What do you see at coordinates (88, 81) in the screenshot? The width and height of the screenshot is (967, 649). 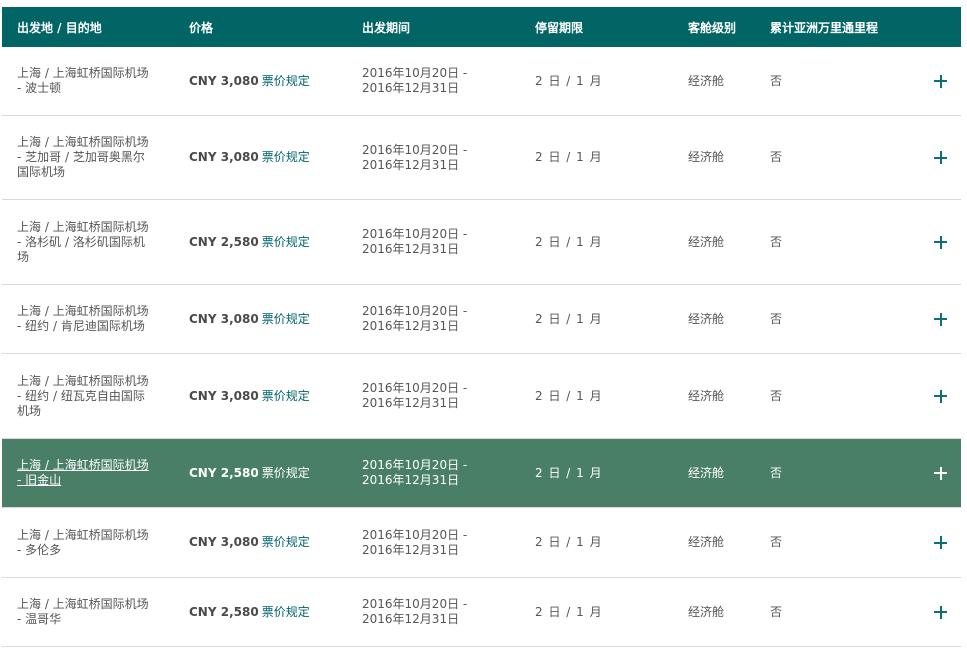 I see `route-cell: 上海 / 上海虹桥国际机场 - 波士顿` at bounding box center [88, 81].